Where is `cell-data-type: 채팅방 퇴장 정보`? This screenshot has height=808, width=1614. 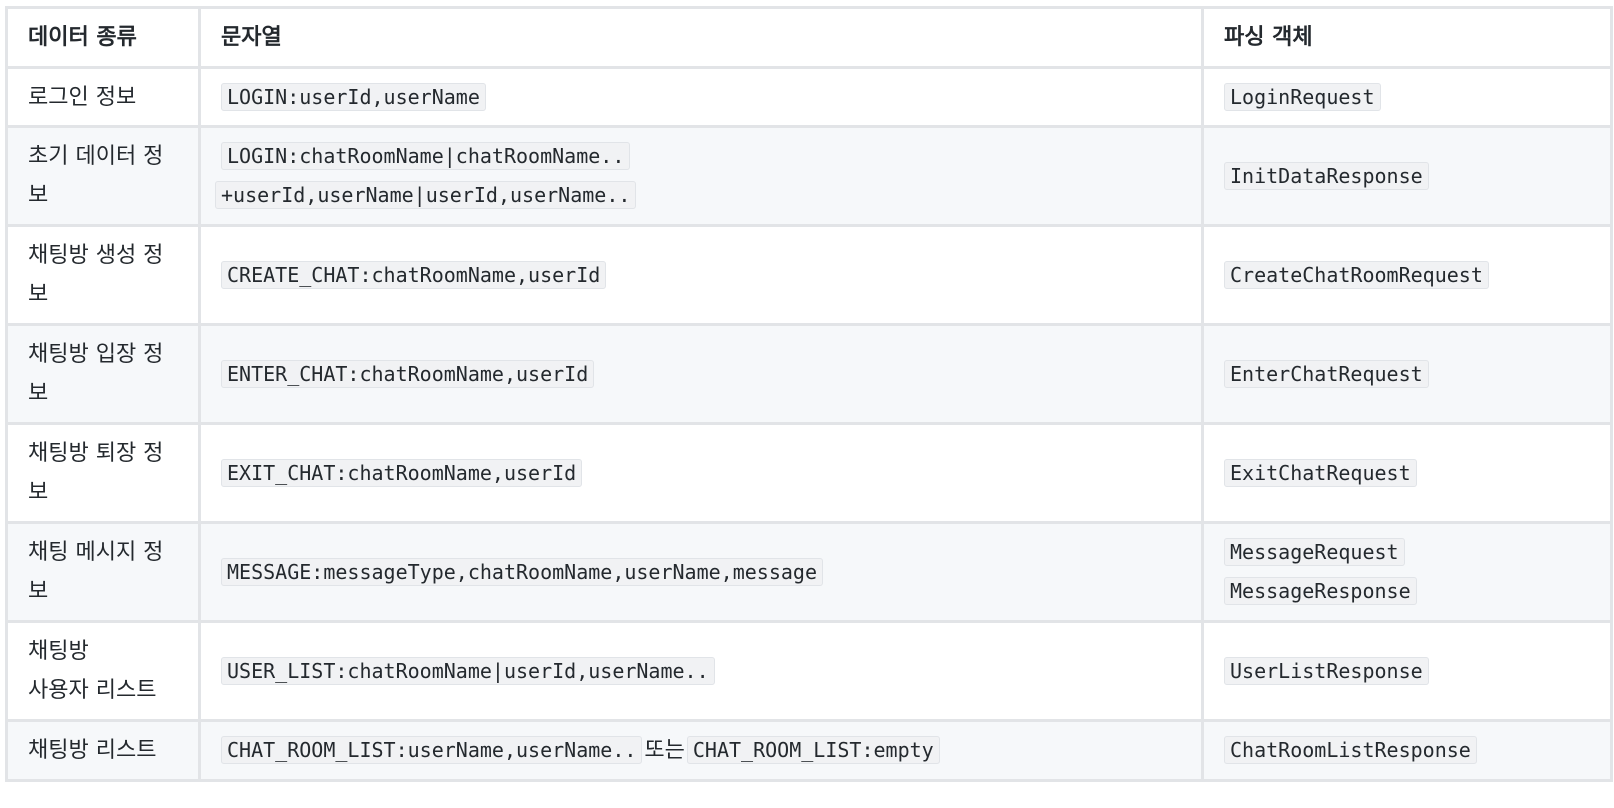
cell-data-type: 채팅방 퇴장 정보 is located at coordinates (103, 473).